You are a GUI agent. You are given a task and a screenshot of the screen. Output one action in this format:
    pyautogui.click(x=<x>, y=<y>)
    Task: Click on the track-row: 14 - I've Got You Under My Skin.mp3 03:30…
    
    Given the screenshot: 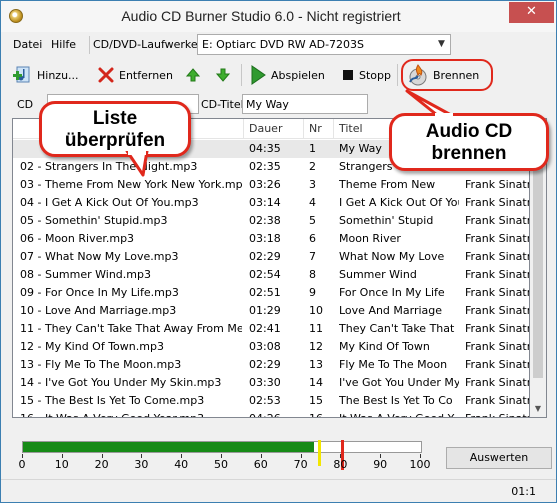 What is the action you would take?
    pyautogui.click(x=271, y=383)
    